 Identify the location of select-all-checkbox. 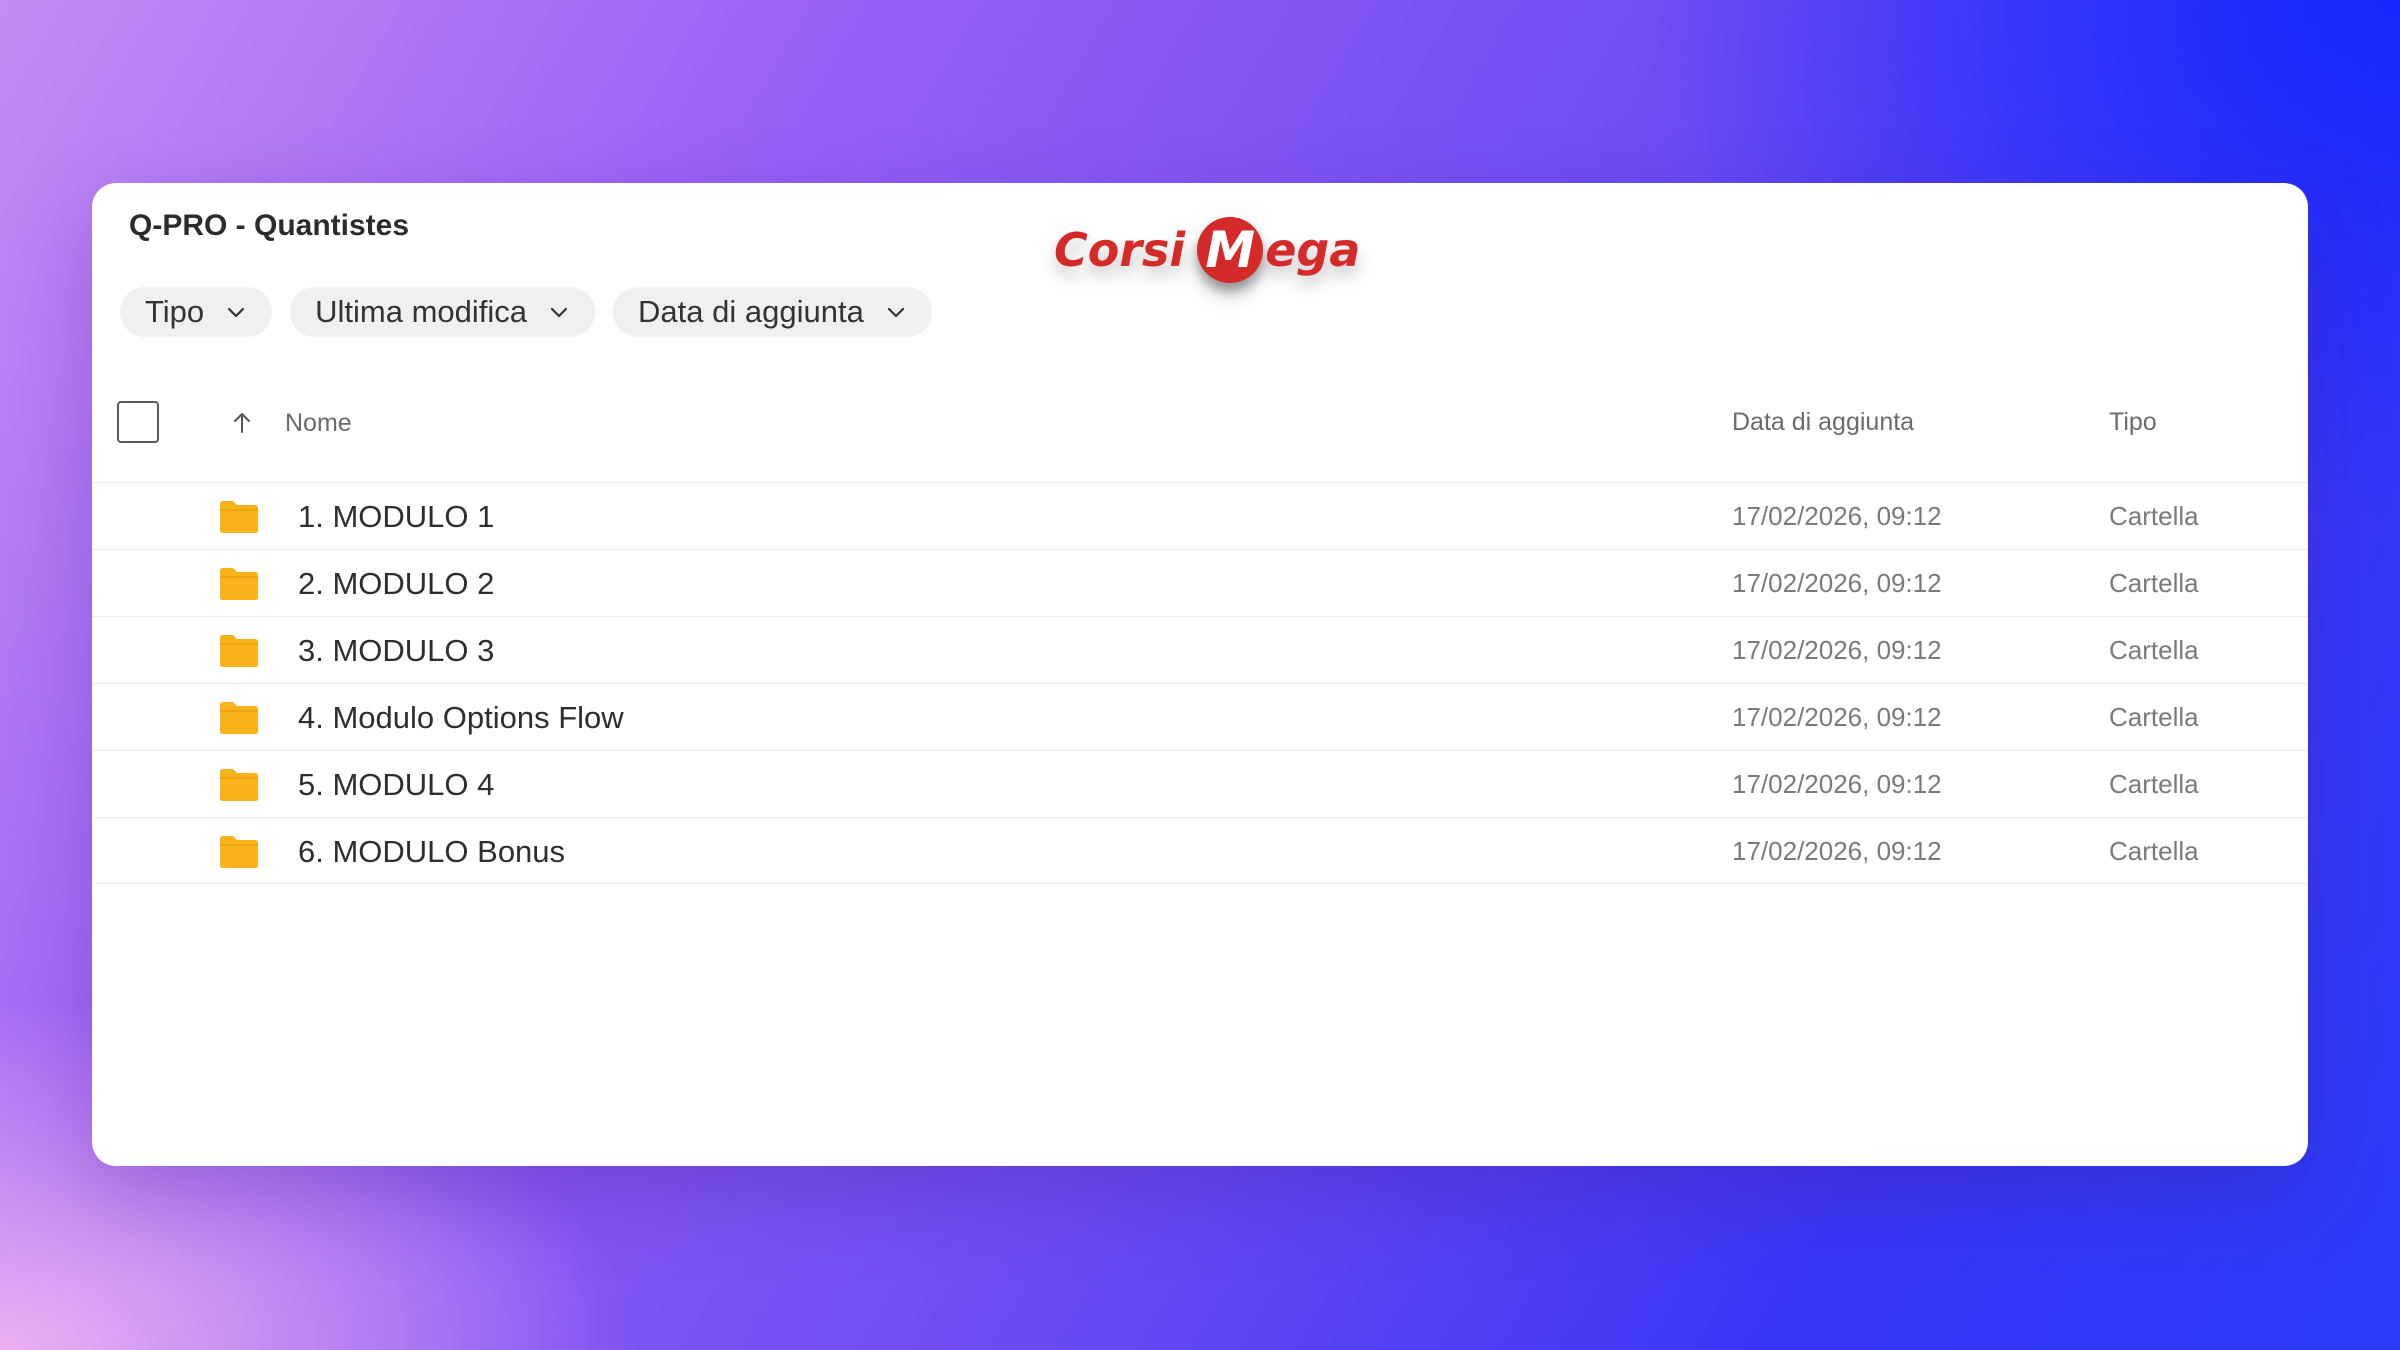
(138, 422).